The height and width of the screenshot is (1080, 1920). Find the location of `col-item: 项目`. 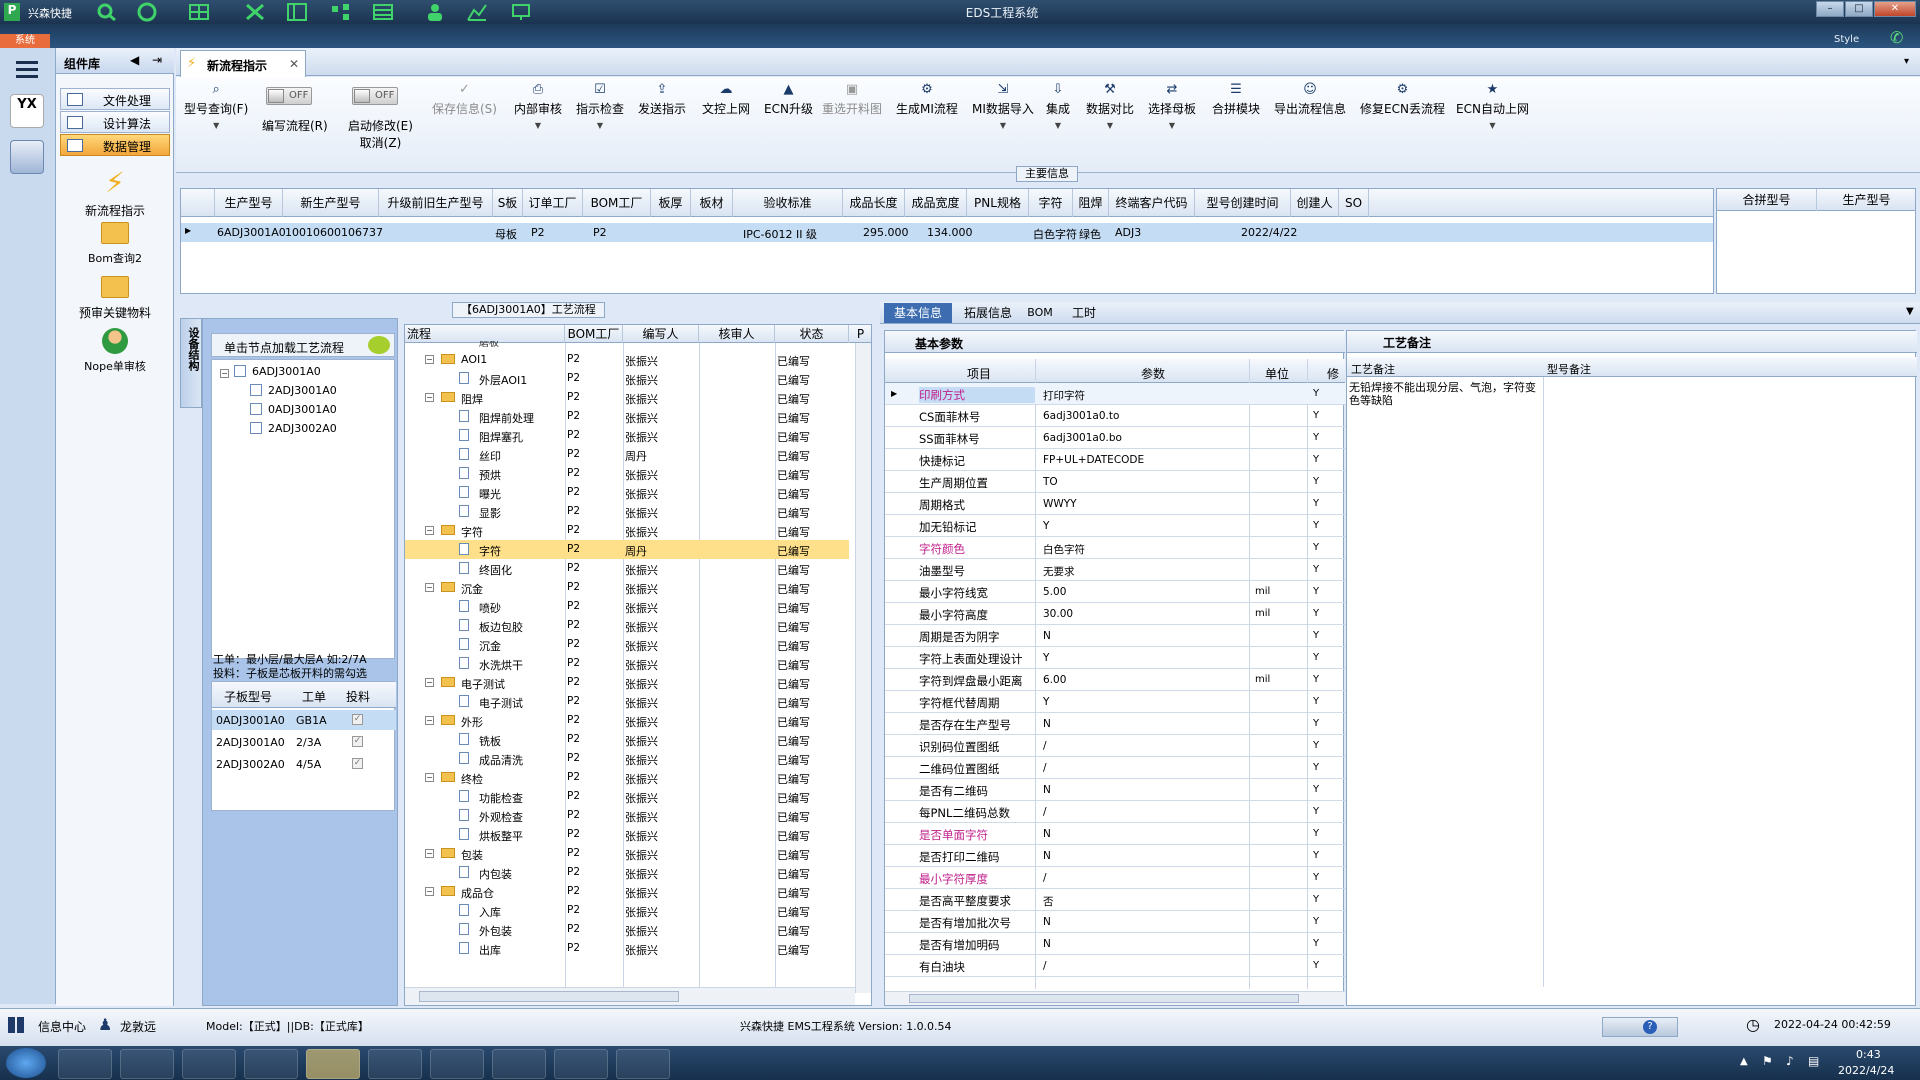

col-item: 项目 is located at coordinates (979, 373).